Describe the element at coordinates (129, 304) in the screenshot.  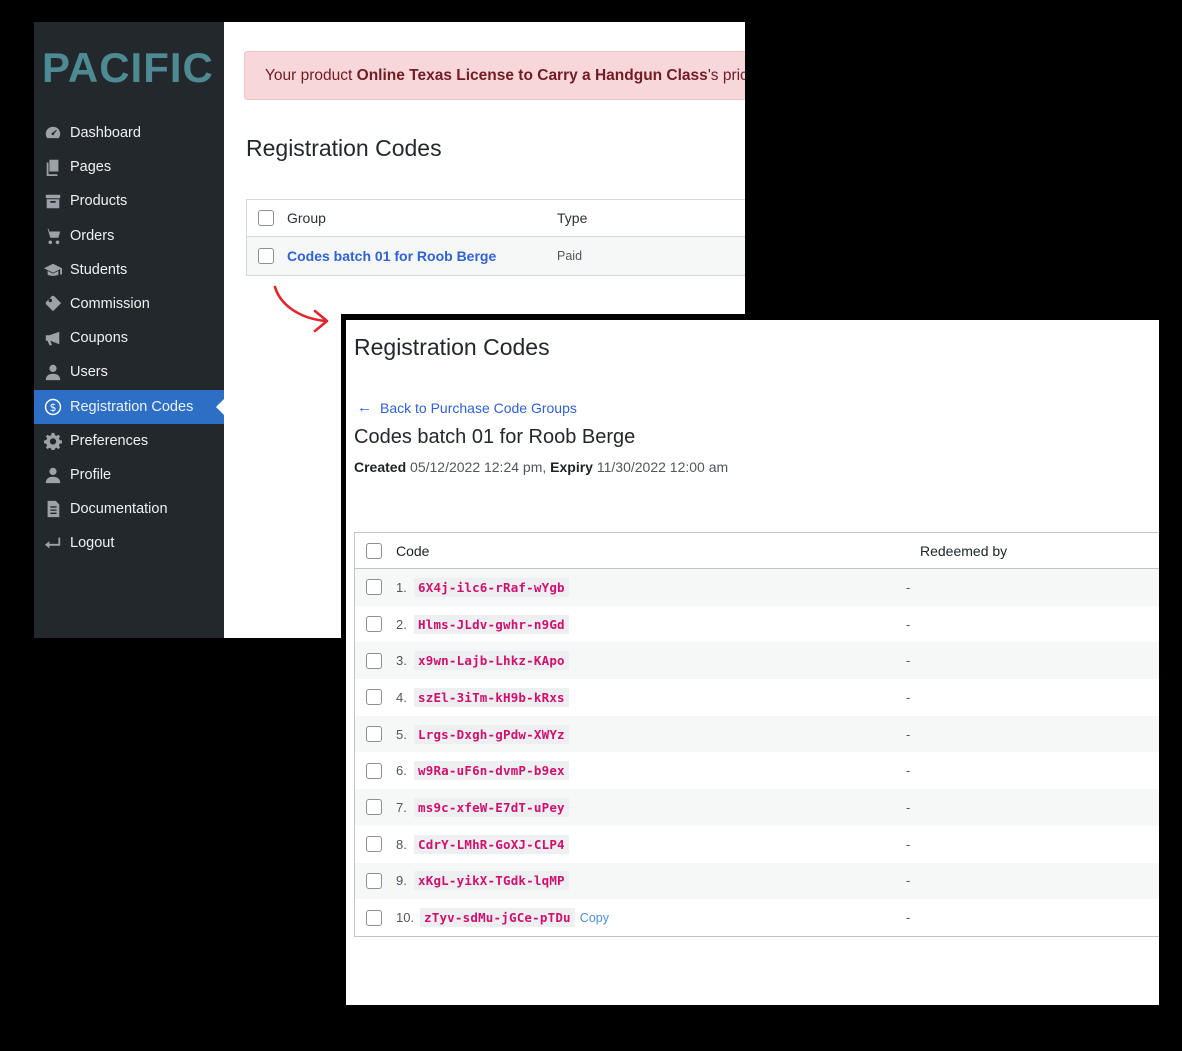
I see `sidebar-item-commission: Commission` at that location.